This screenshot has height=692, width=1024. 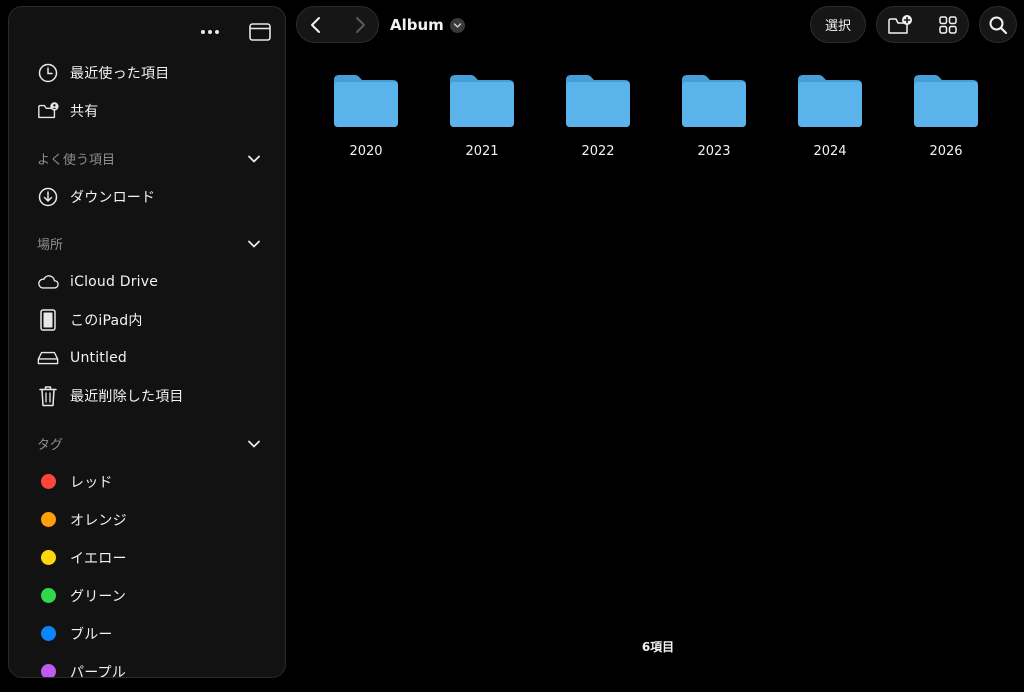 What do you see at coordinates (922, 24) in the screenshot?
I see `view-actions-group` at bounding box center [922, 24].